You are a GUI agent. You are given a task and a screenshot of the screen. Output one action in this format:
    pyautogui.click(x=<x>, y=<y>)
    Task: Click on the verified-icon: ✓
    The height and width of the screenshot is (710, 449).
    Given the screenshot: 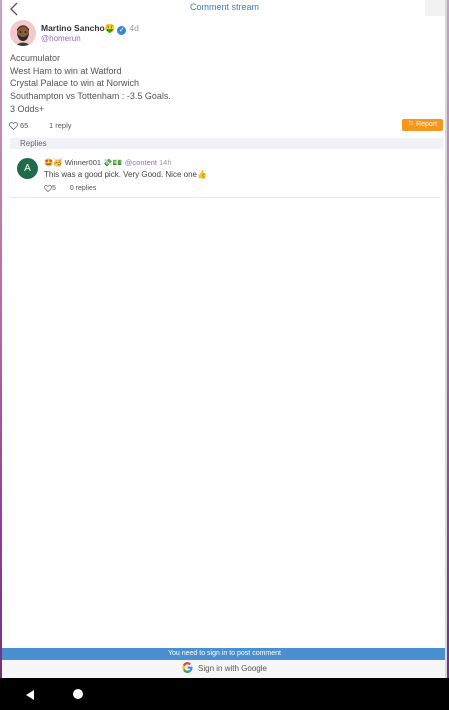 What is the action you would take?
    pyautogui.click(x=122, y=30)
    